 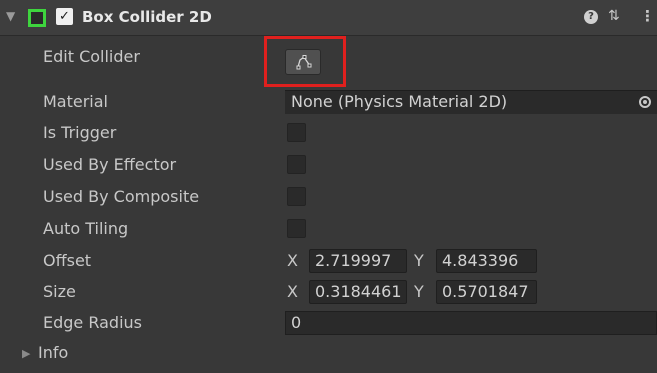 I want to click on size-y-value: 0.5701847, so click(x=485, y=291).